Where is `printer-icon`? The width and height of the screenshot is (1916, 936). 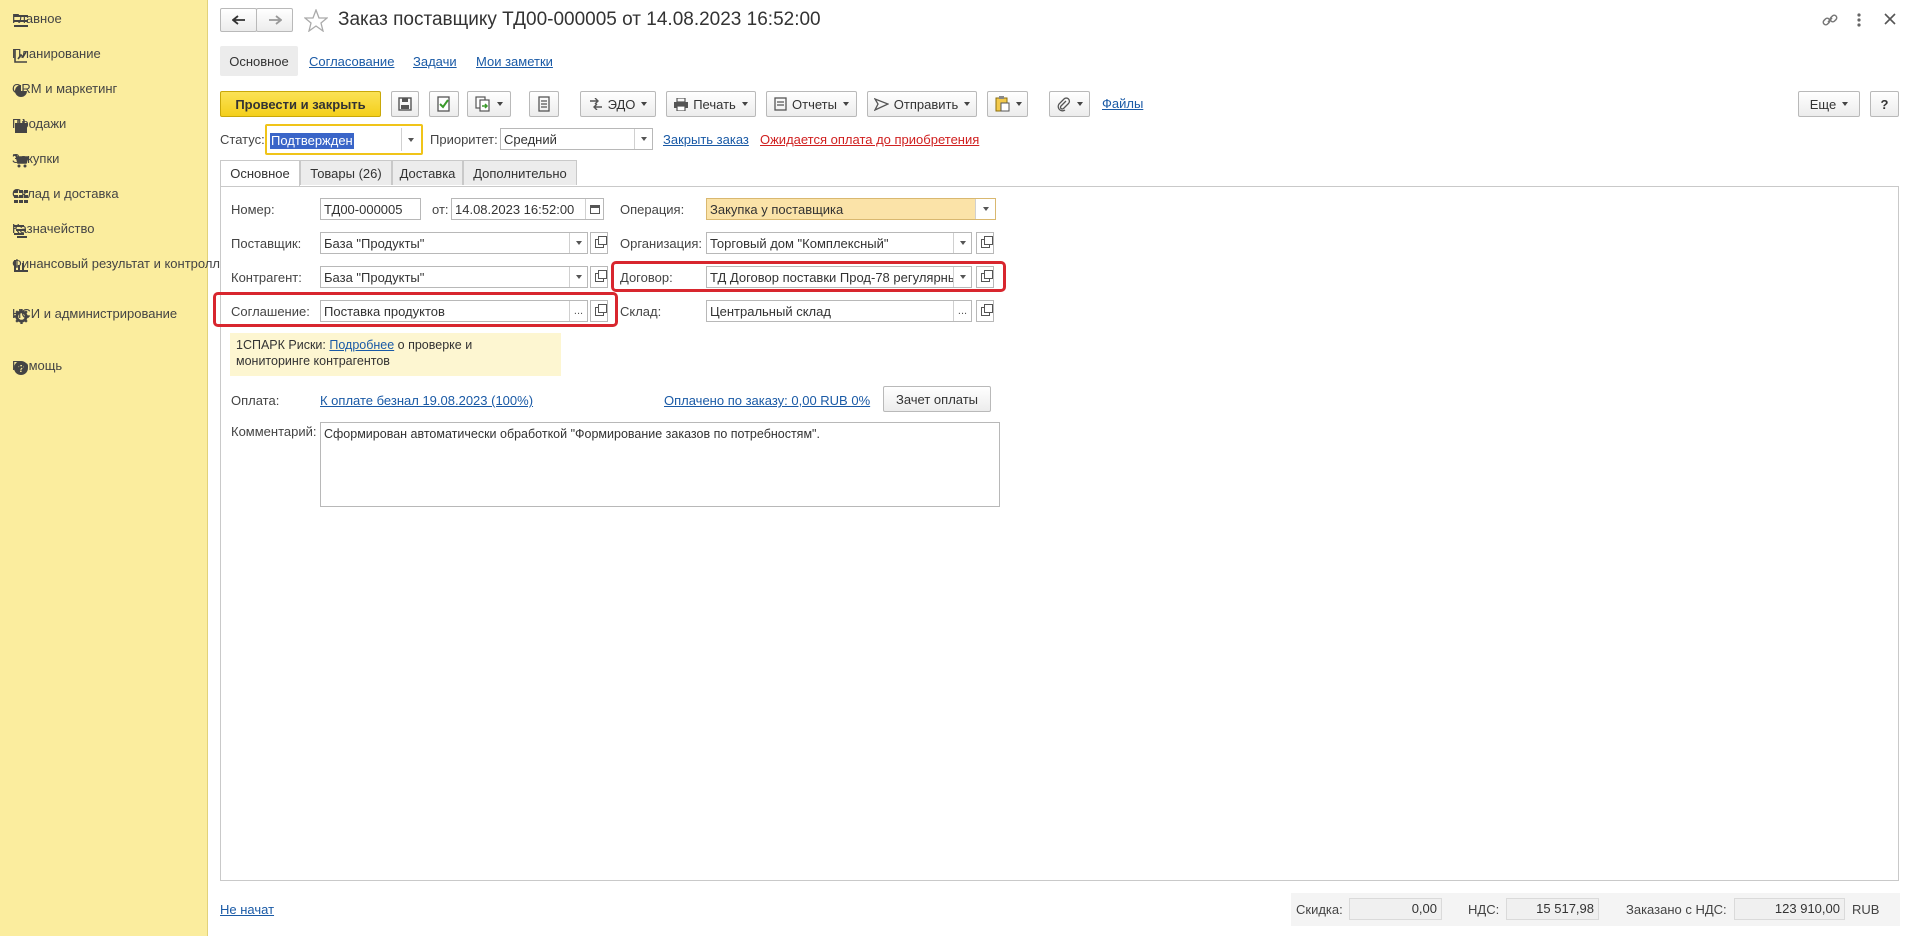
printer-icon is located at coordinates (681, 104).